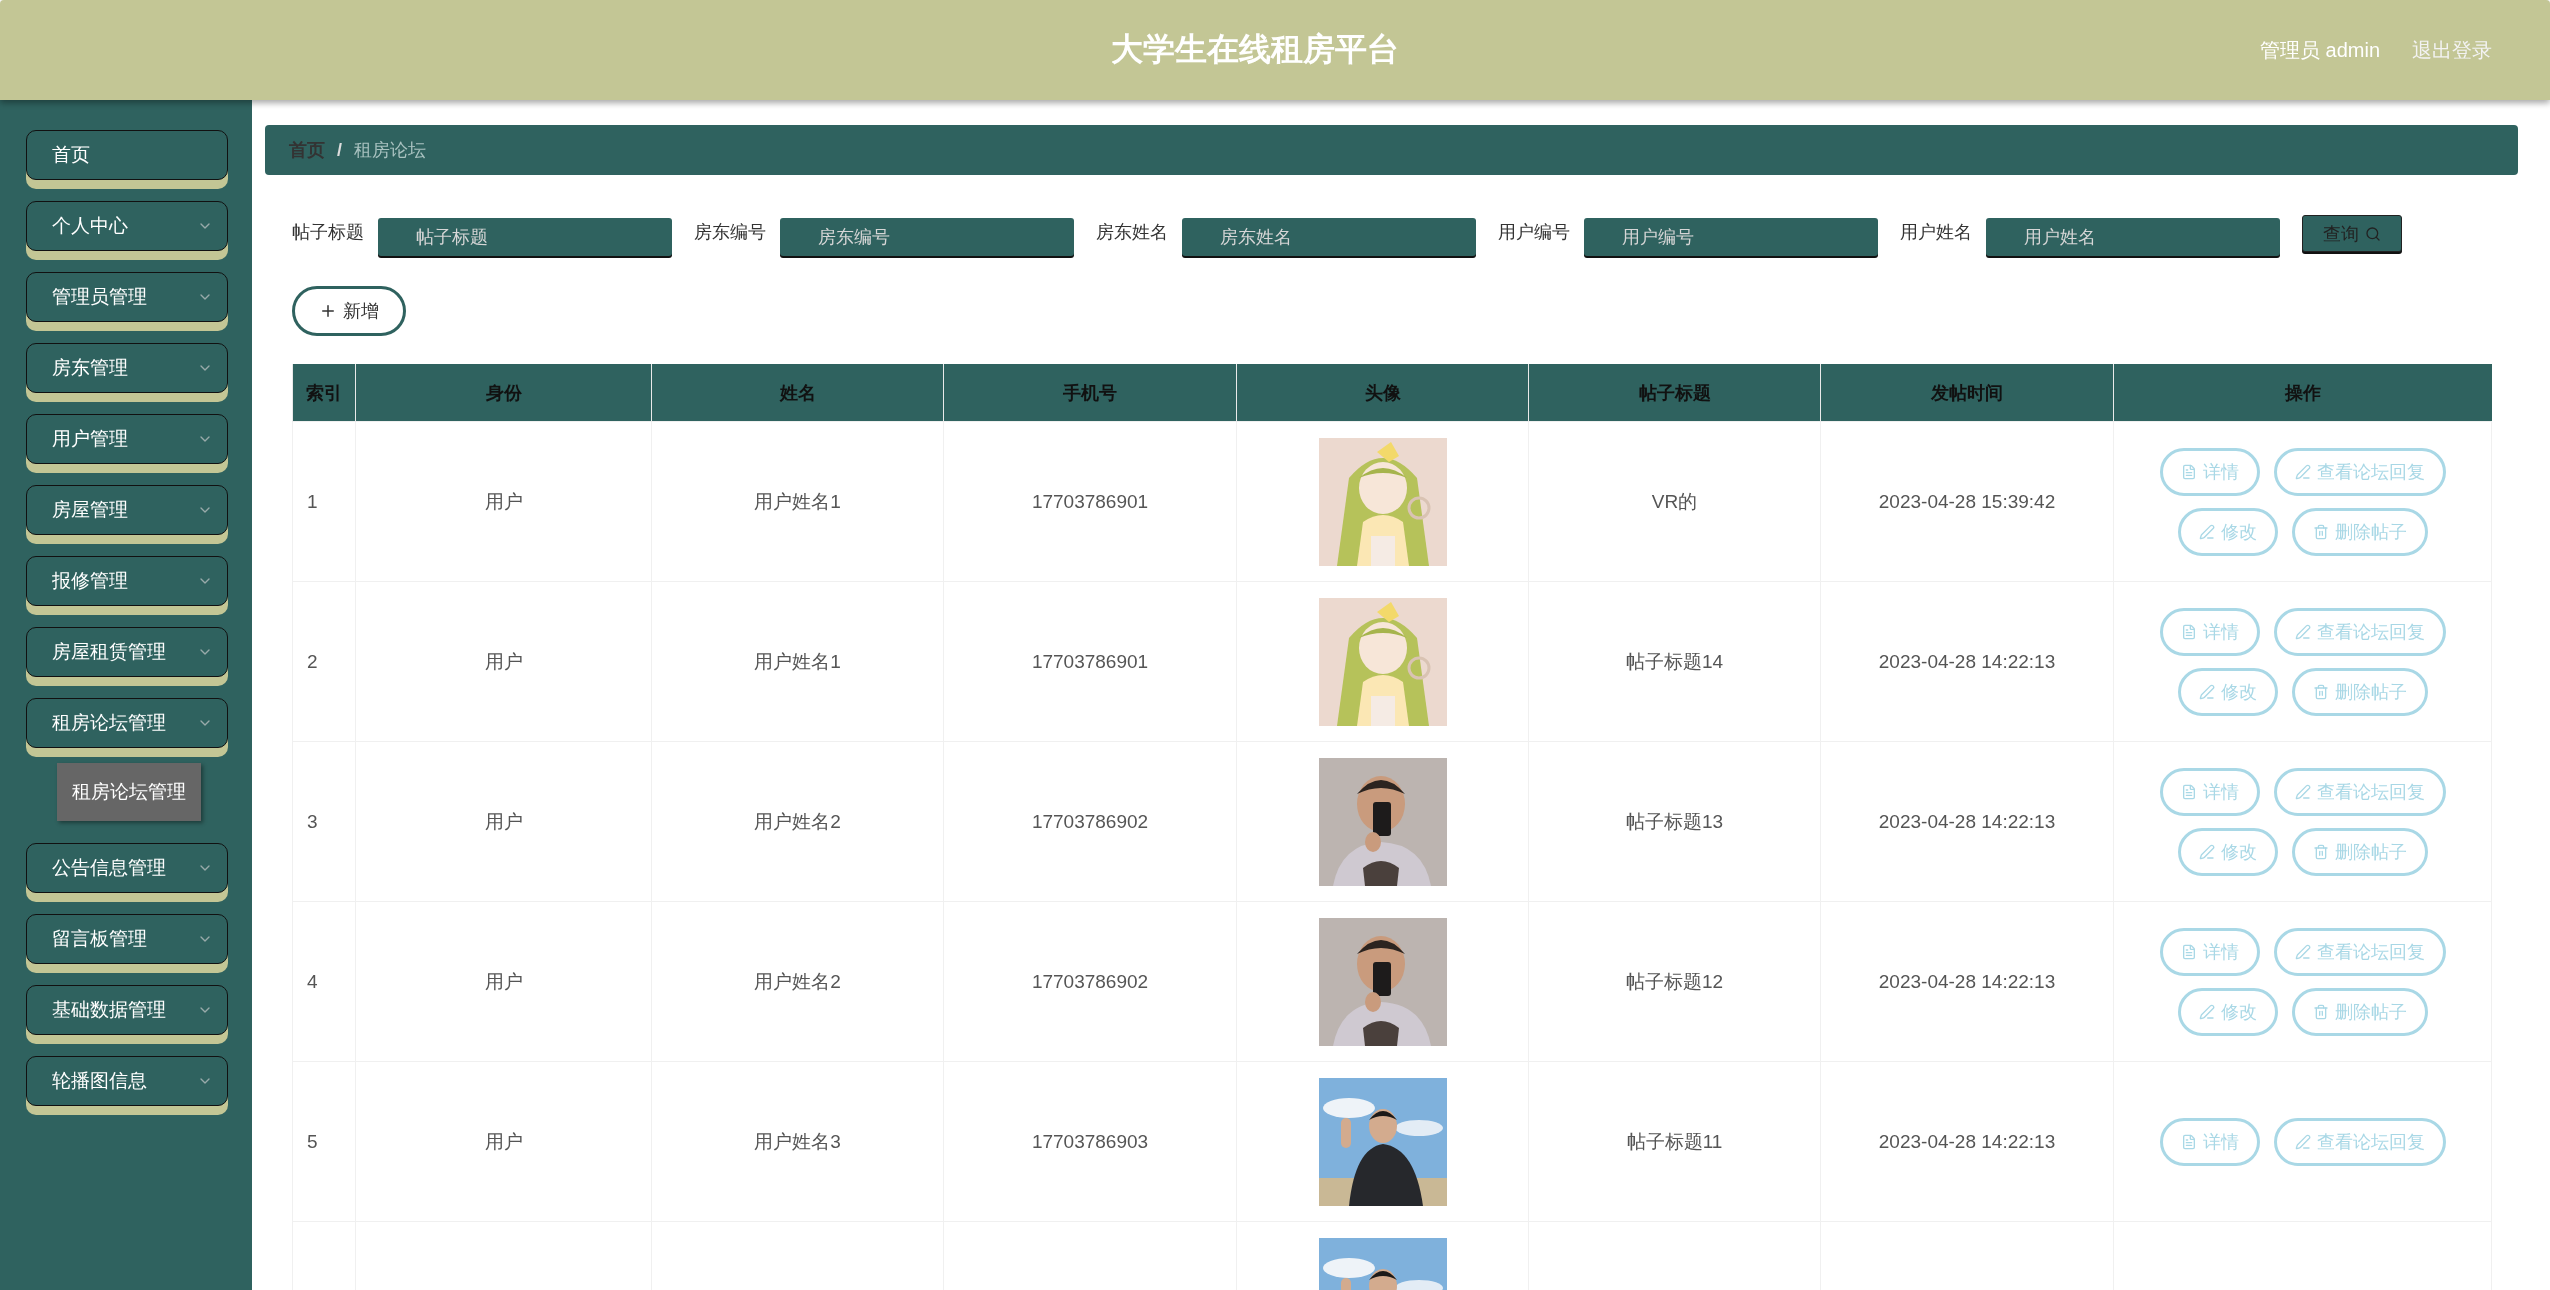 This screenshot has width=2550, height=1290. Describe the element at coordinates (1255, 49) in the screenshot. I see `app-title: 大学生在线租房平台` at that location.